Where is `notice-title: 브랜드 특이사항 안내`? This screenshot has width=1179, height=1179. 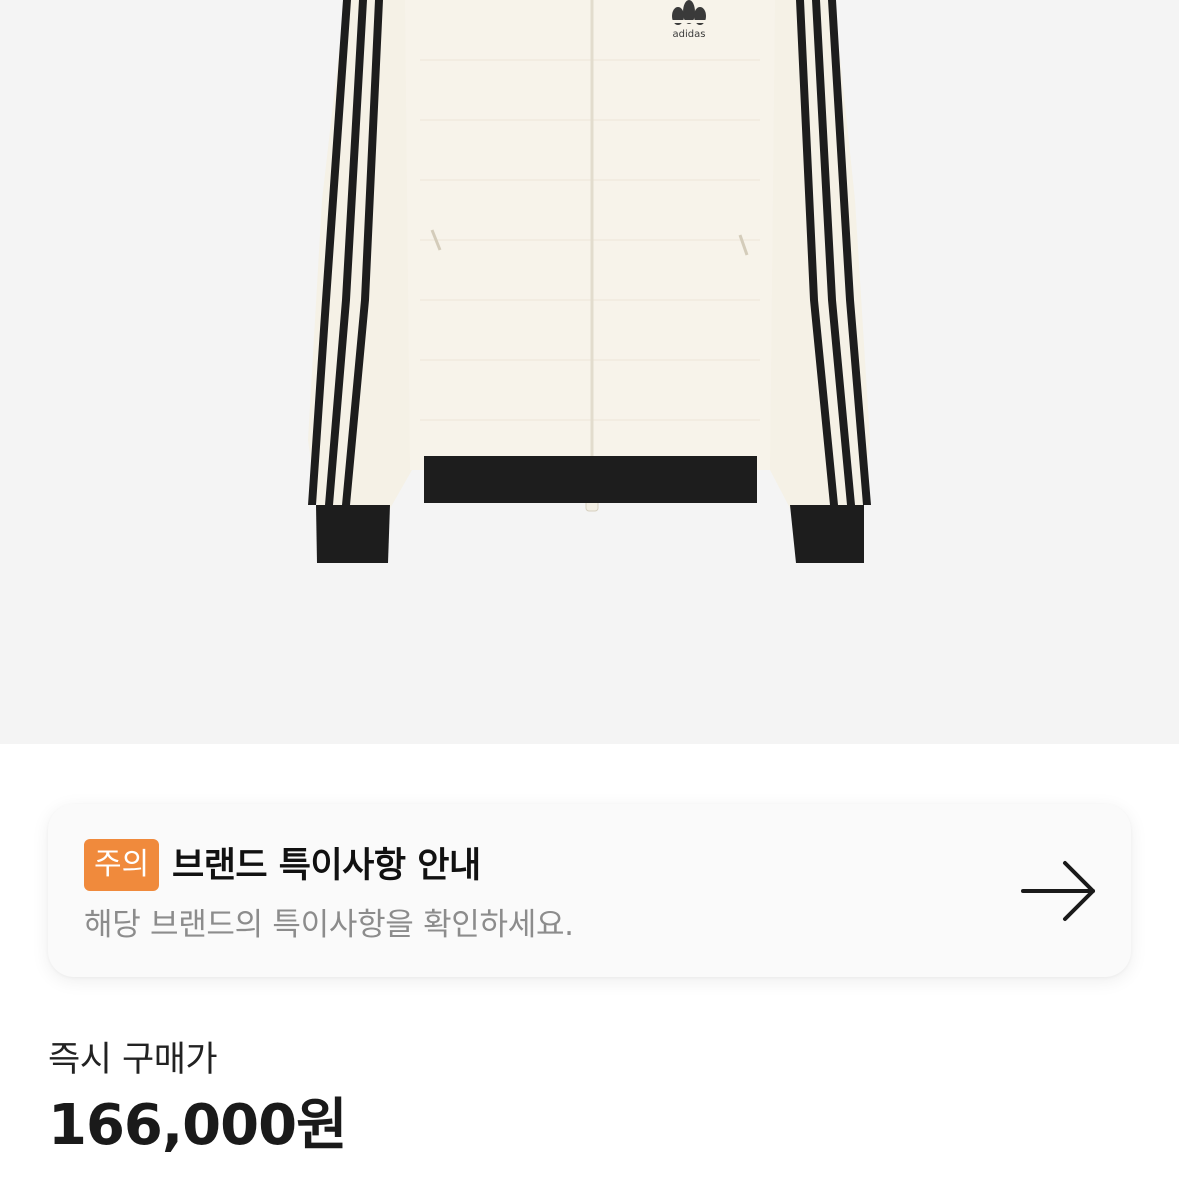
notice-title: 브랜드 특이사항 안내 is located at coordinates (326, 866).